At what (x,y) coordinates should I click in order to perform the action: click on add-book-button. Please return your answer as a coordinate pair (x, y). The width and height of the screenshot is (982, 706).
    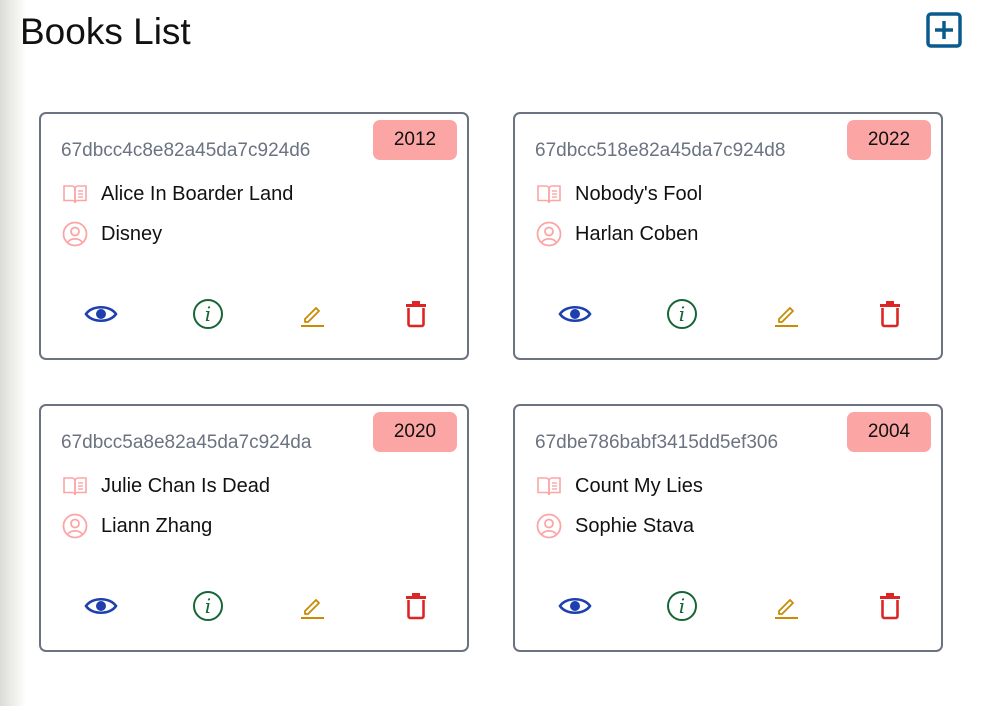
    Looking at the image, I should click on (944, 30).